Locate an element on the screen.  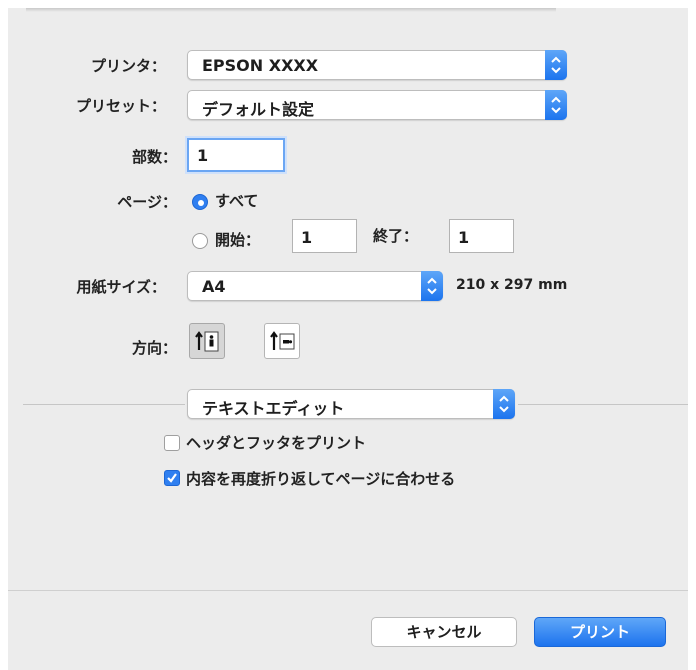
header-footer-checkbox is located at coordinates (172, 443).